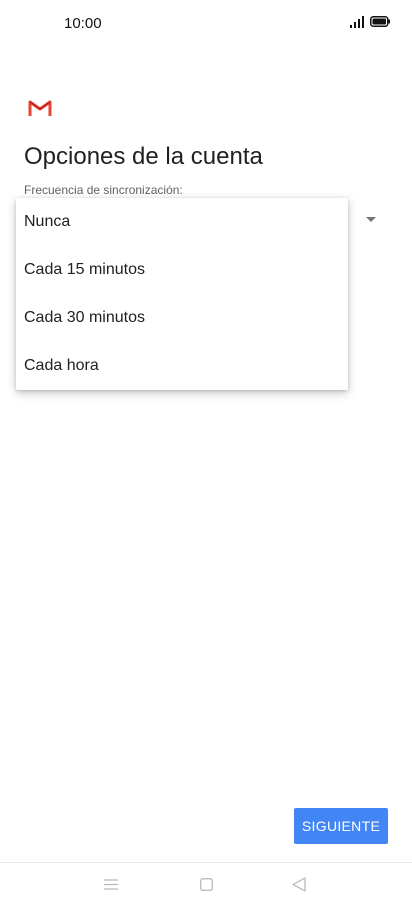 This screenshot has height=906, width=412. What do you see at coordinates (103, 190) in the screenshot?
I see `sync-frequency-label: Frecuencia de sincronización:` at bounding box center [103, 190].